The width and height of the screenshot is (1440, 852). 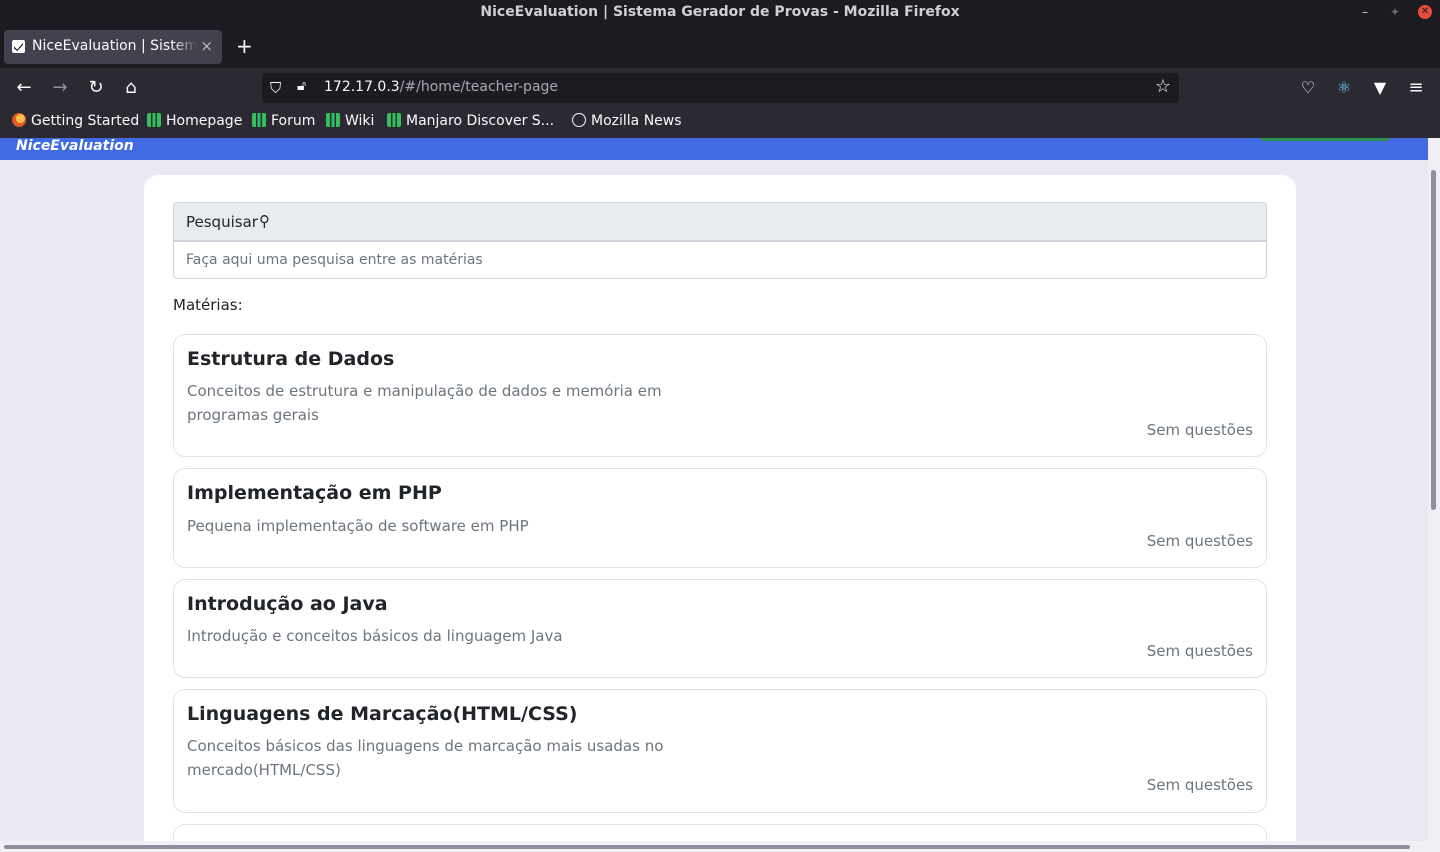 I want to click on subject-title: Estrutura de Dados, so click(x=291, y=359).